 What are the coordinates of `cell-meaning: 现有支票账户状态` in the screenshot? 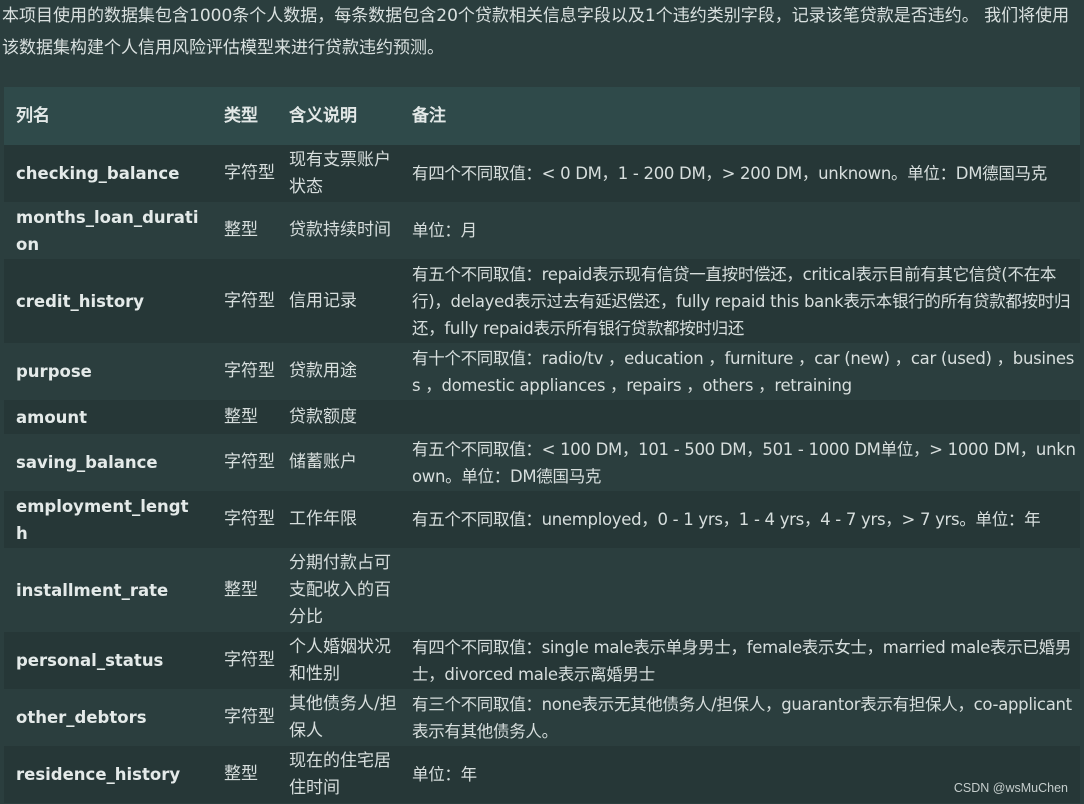 It's located at (340, 173).